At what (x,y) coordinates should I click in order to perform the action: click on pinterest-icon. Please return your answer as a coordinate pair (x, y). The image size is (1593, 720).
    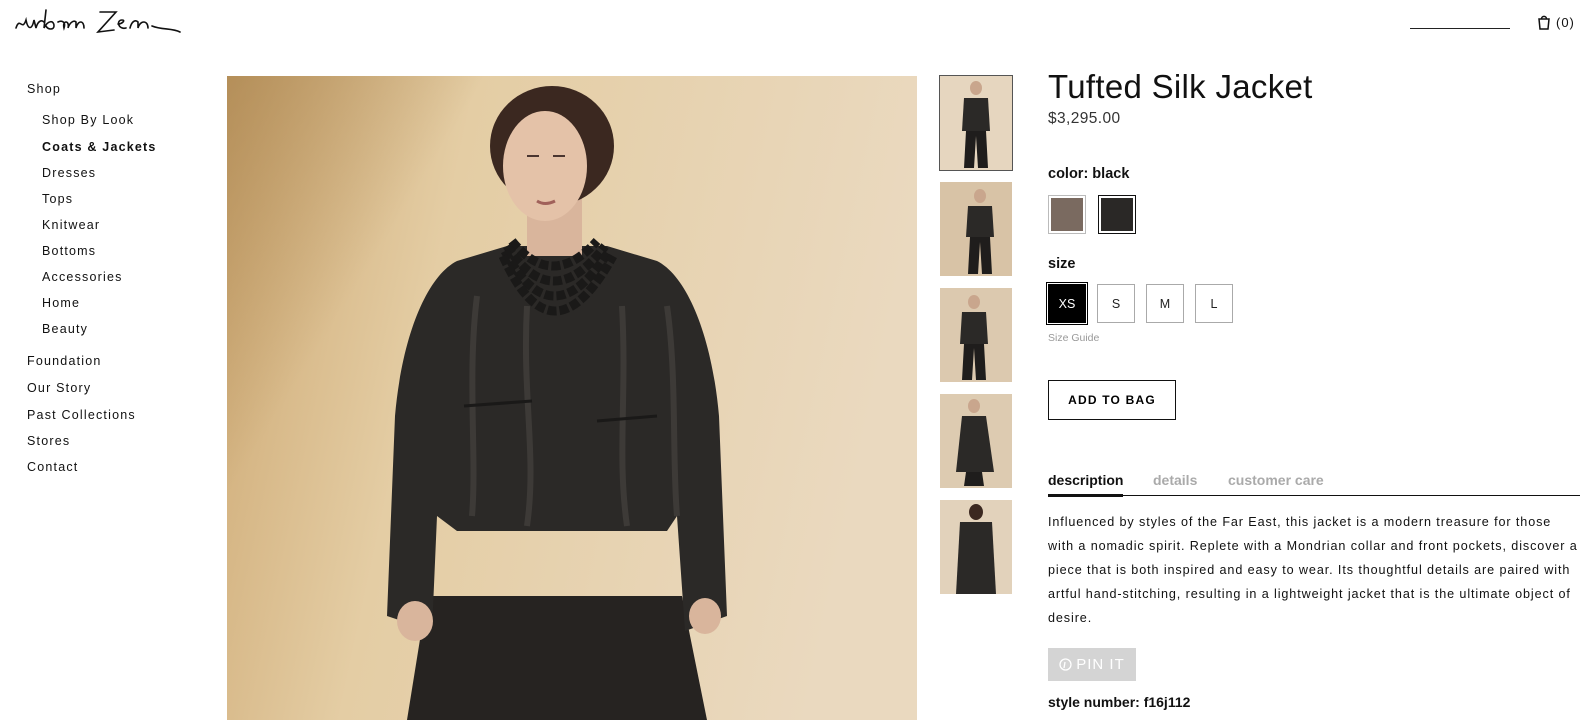
    Looking at the image, I should click on (1065, 664).